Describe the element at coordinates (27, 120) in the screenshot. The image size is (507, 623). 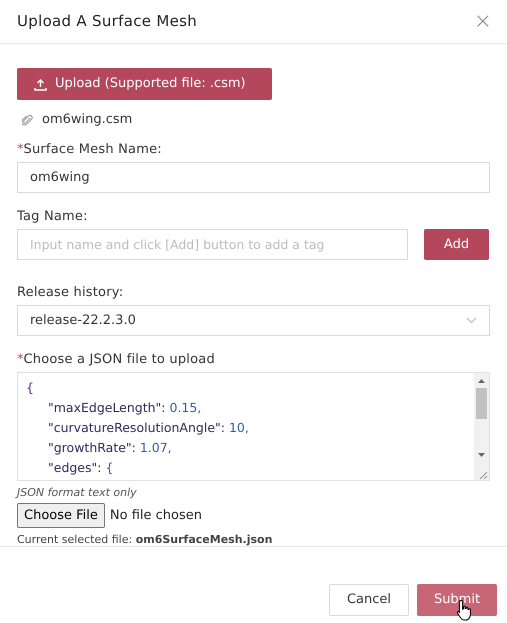
I see `paperclip-icon` at that location.